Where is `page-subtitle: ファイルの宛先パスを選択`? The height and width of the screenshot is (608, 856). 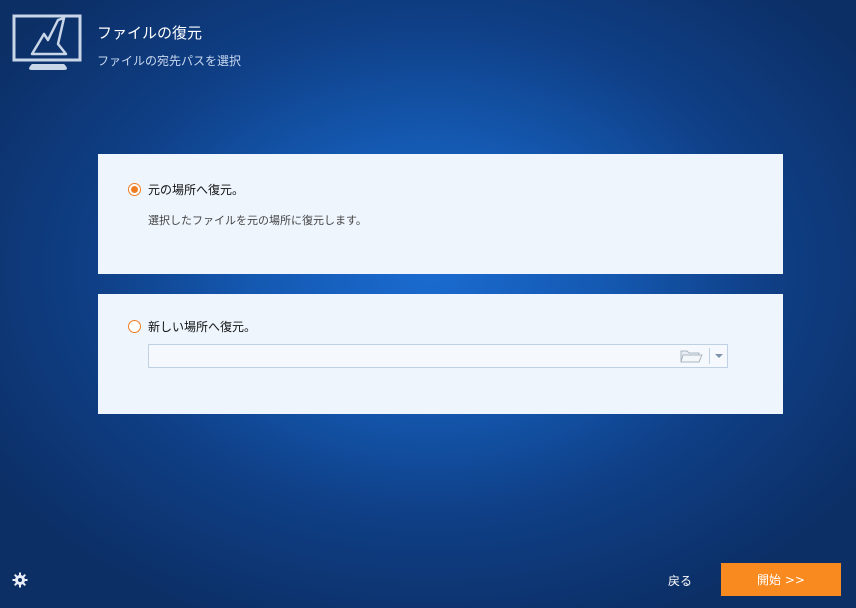
page-subtitle: ファイルの宛先パスを選択 is located at coordinates (169, 61).